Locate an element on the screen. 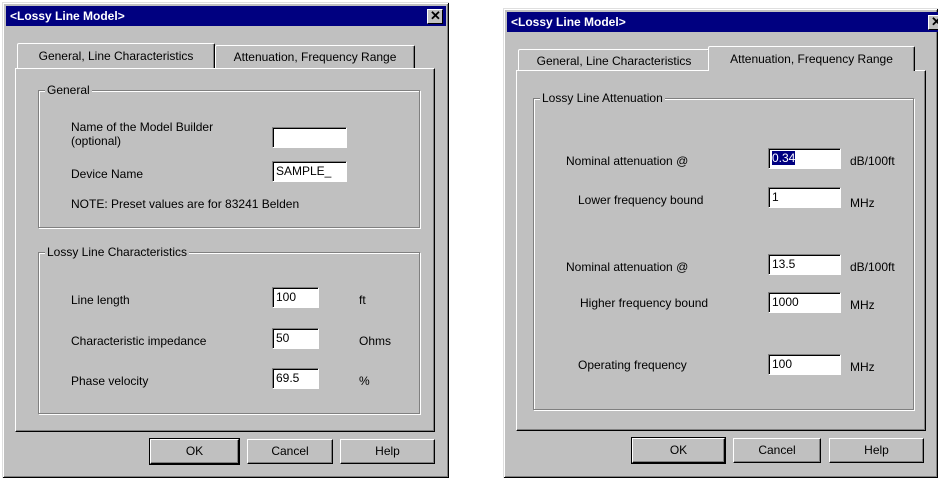 The image size is (938, 478). line-length-unit: ft is located at coordinates (362, 300).